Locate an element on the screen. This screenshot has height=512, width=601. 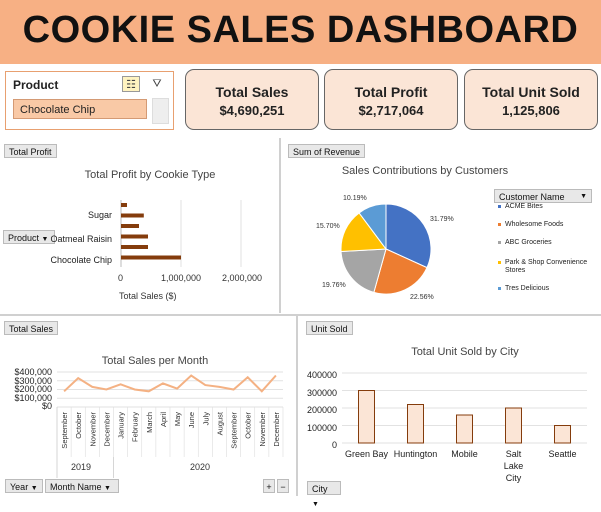
y-tick-label: 300000 is located at coordinates (321, 392).